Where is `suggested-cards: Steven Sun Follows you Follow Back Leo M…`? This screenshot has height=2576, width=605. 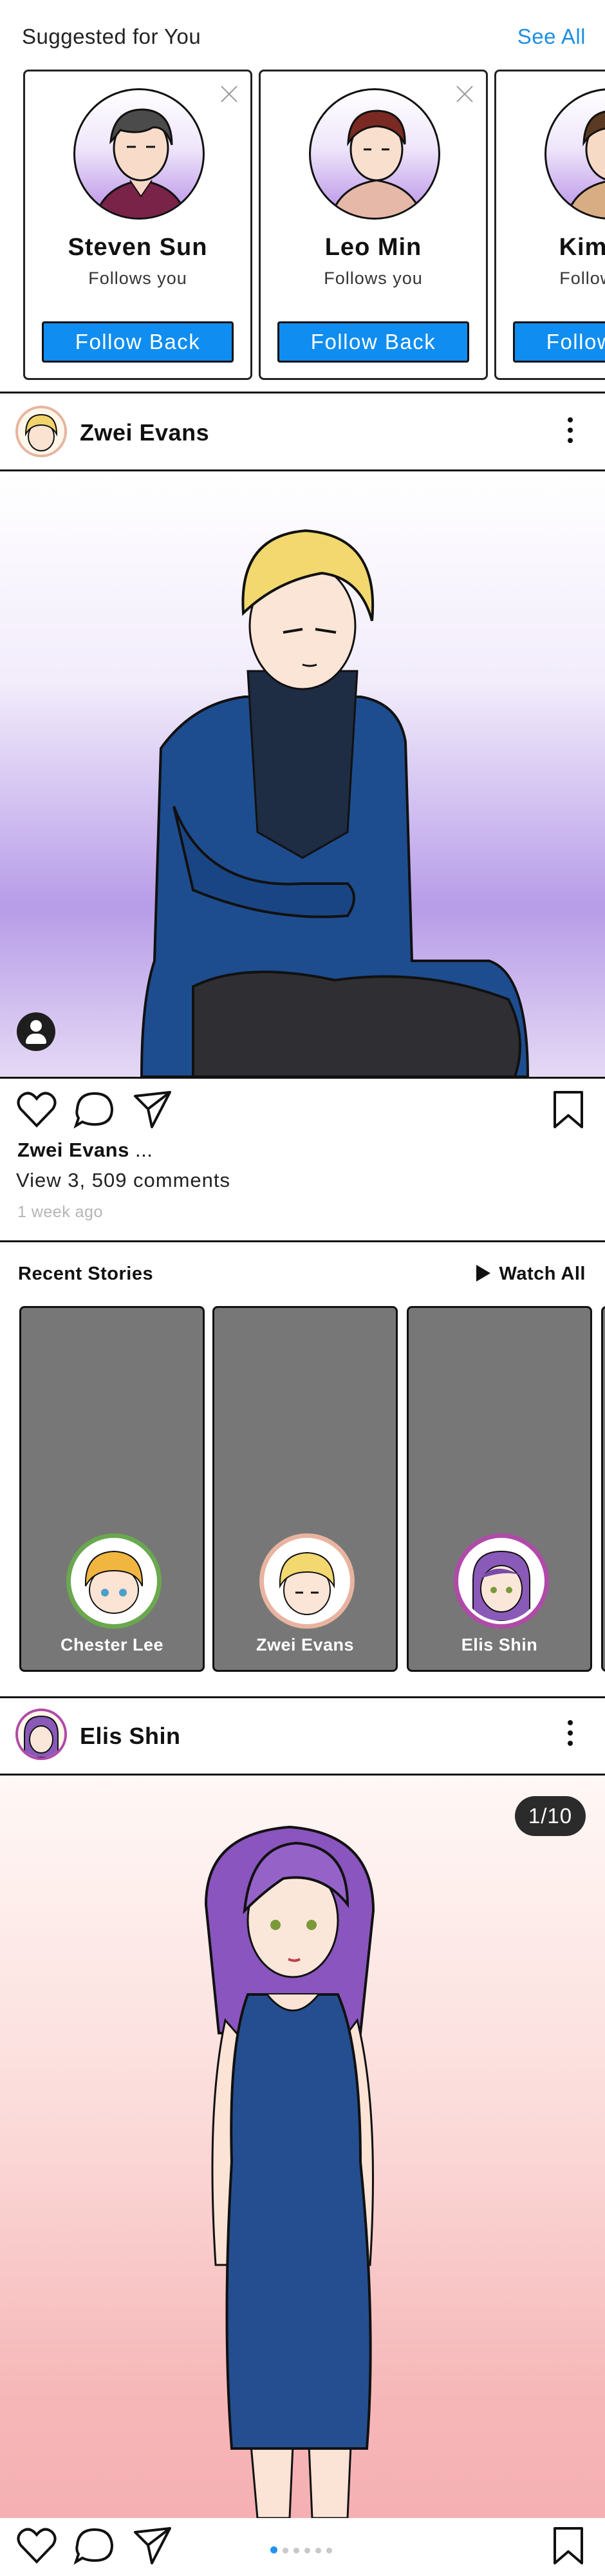
suggested-cards: Steven Sun Follows you Follow Back Leo M… is located at coordinates (302, 225).